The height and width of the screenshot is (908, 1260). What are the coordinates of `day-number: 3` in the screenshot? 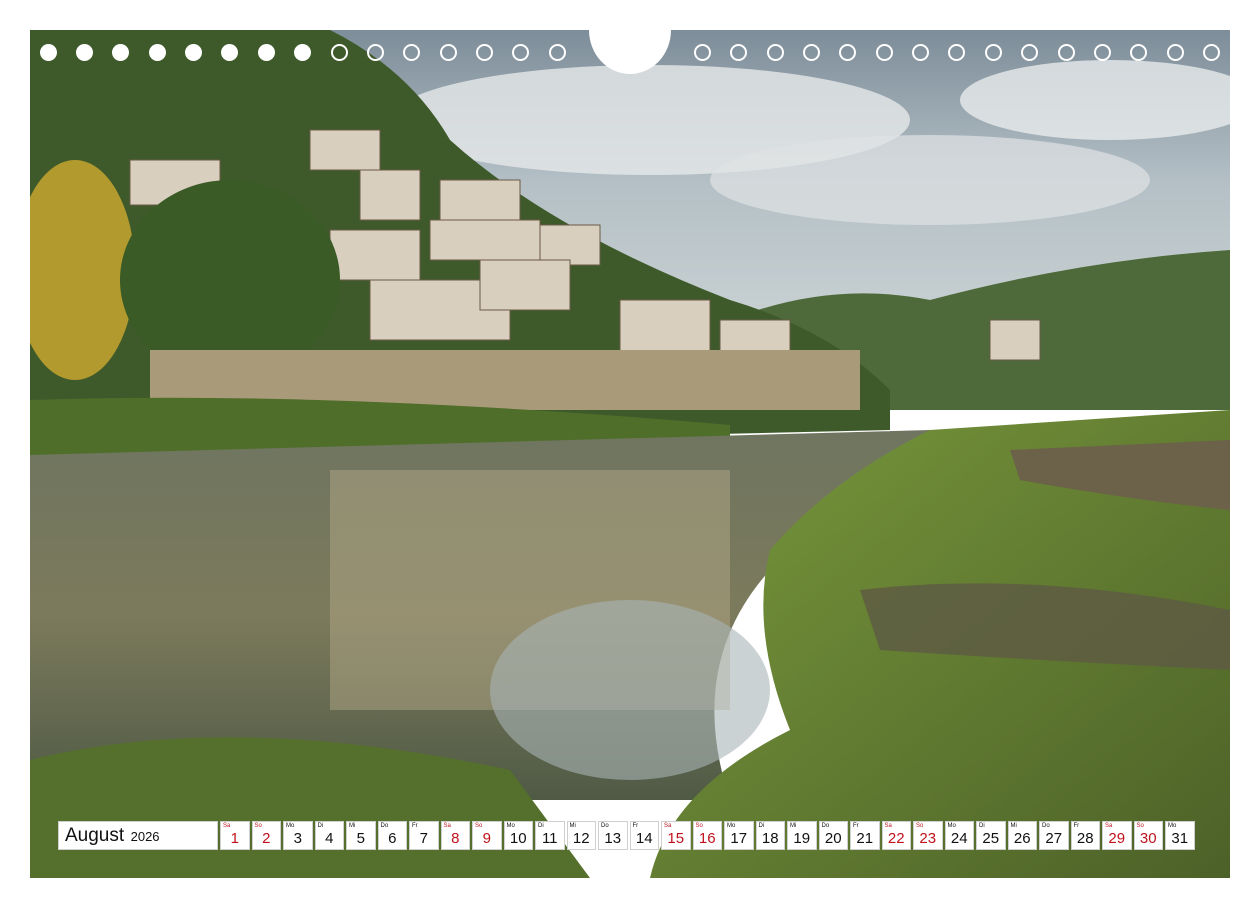 It's located at (297, 838).